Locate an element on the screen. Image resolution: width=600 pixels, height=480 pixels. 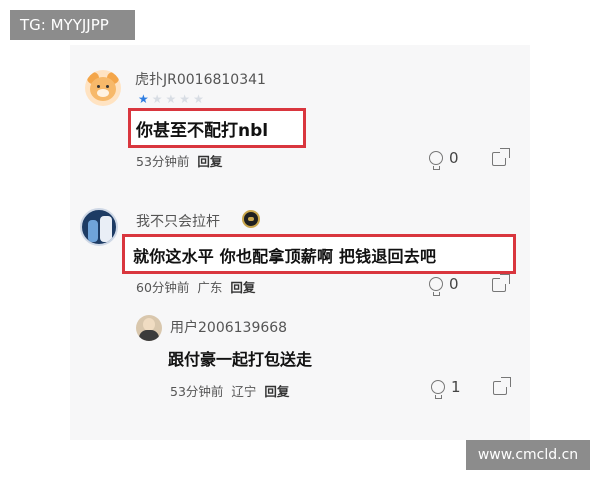
avatar-body is located at coordinates (149, 335).